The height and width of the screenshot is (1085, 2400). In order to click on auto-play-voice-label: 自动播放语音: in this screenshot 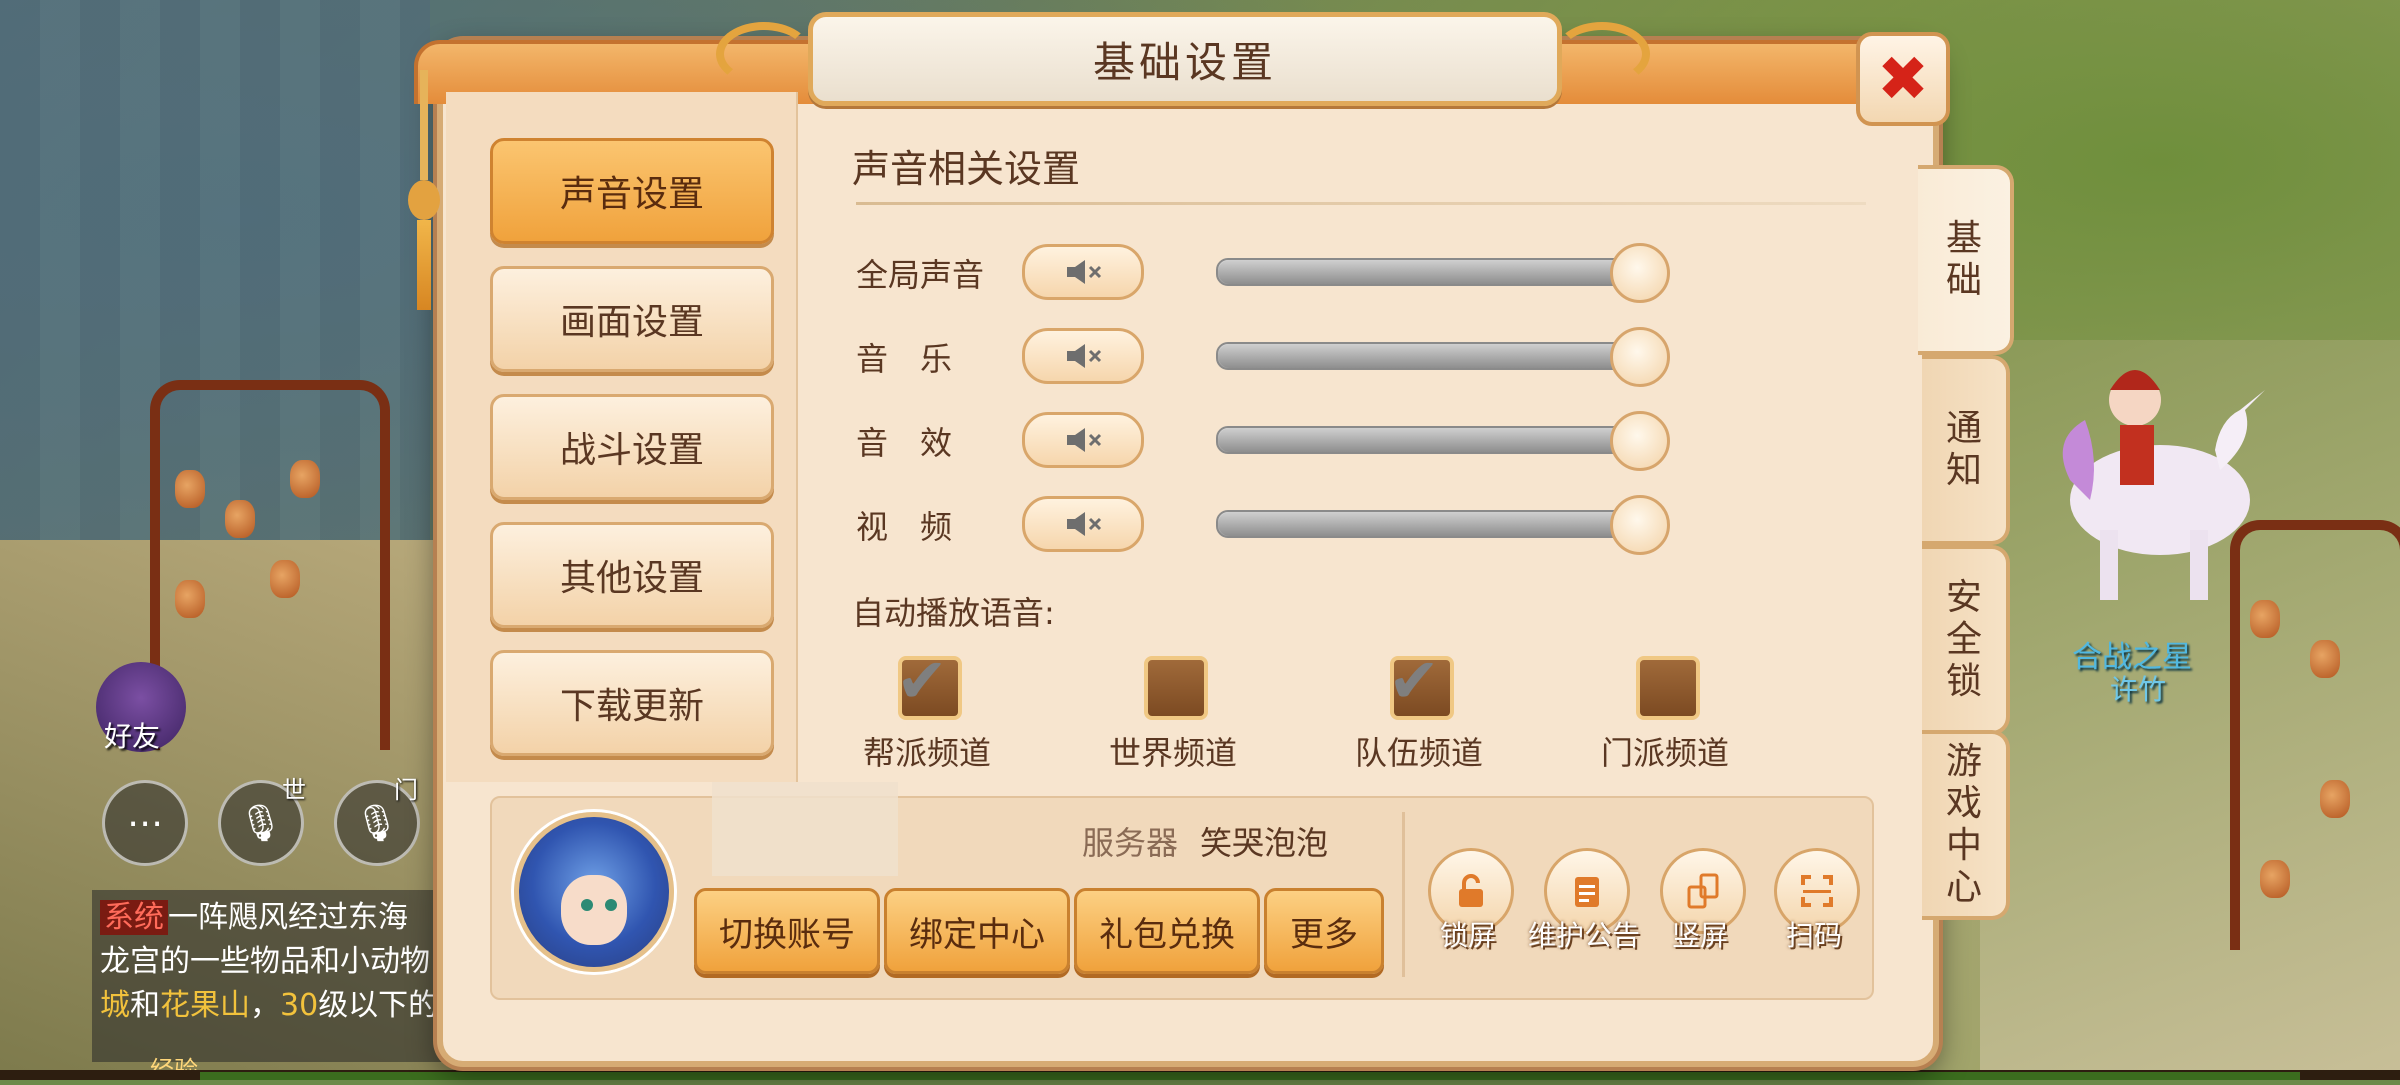, I will do `click(953, 613)`.